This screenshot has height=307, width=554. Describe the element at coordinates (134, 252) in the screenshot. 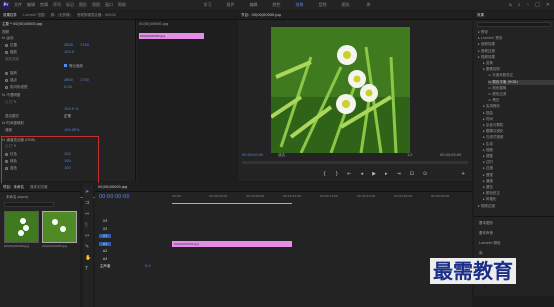

I see `track-header: A2` at that location.